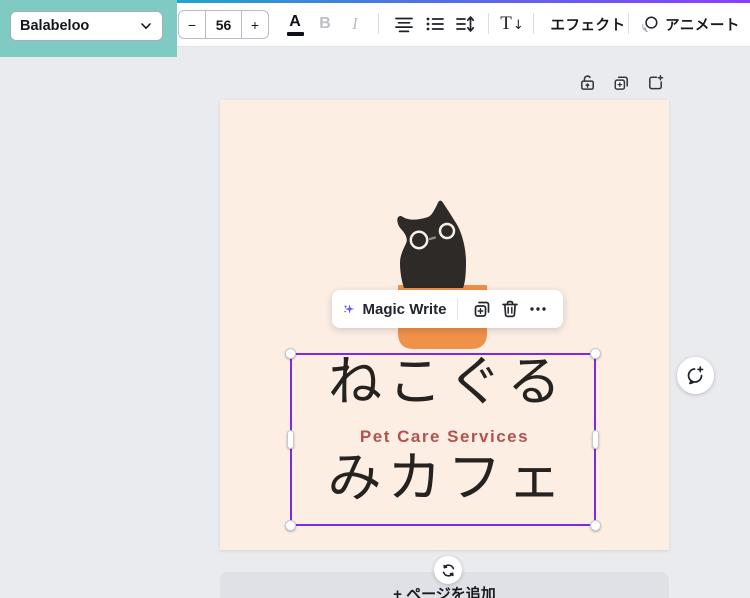  Describe the element at coordinates (431, 244) in the screenshot. I see `cat-body` at that location.